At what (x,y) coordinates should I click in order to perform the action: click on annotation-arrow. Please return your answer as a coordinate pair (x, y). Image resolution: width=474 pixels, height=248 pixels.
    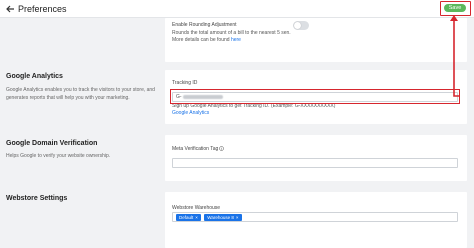
    Looking at the image, I should click on (455, 56).